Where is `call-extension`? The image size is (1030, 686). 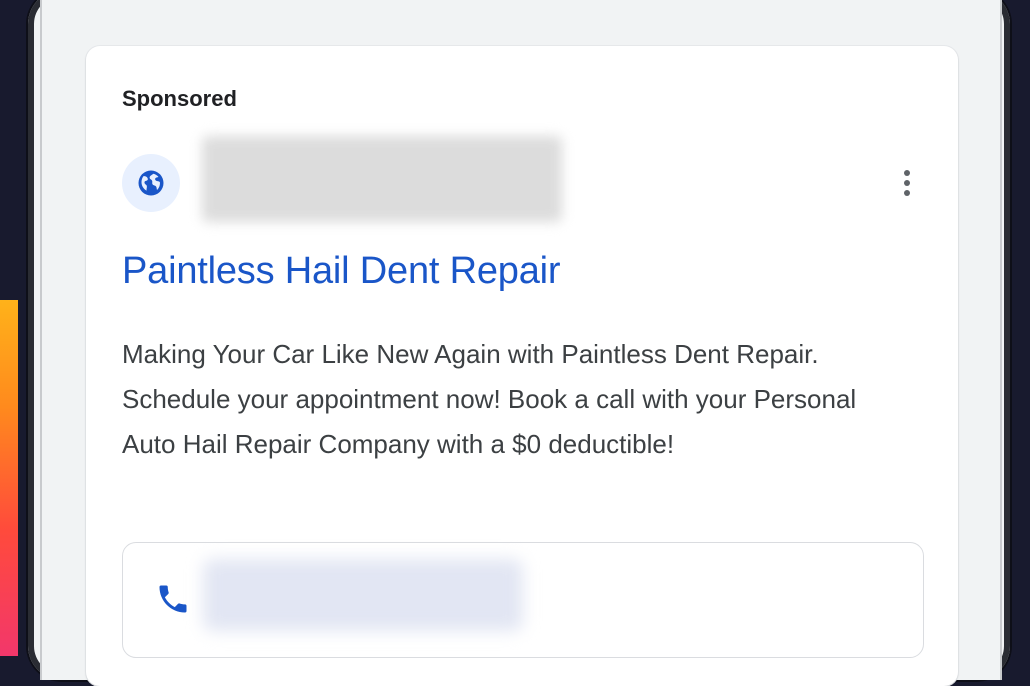
call-extension is located at coordinates (523, 600).